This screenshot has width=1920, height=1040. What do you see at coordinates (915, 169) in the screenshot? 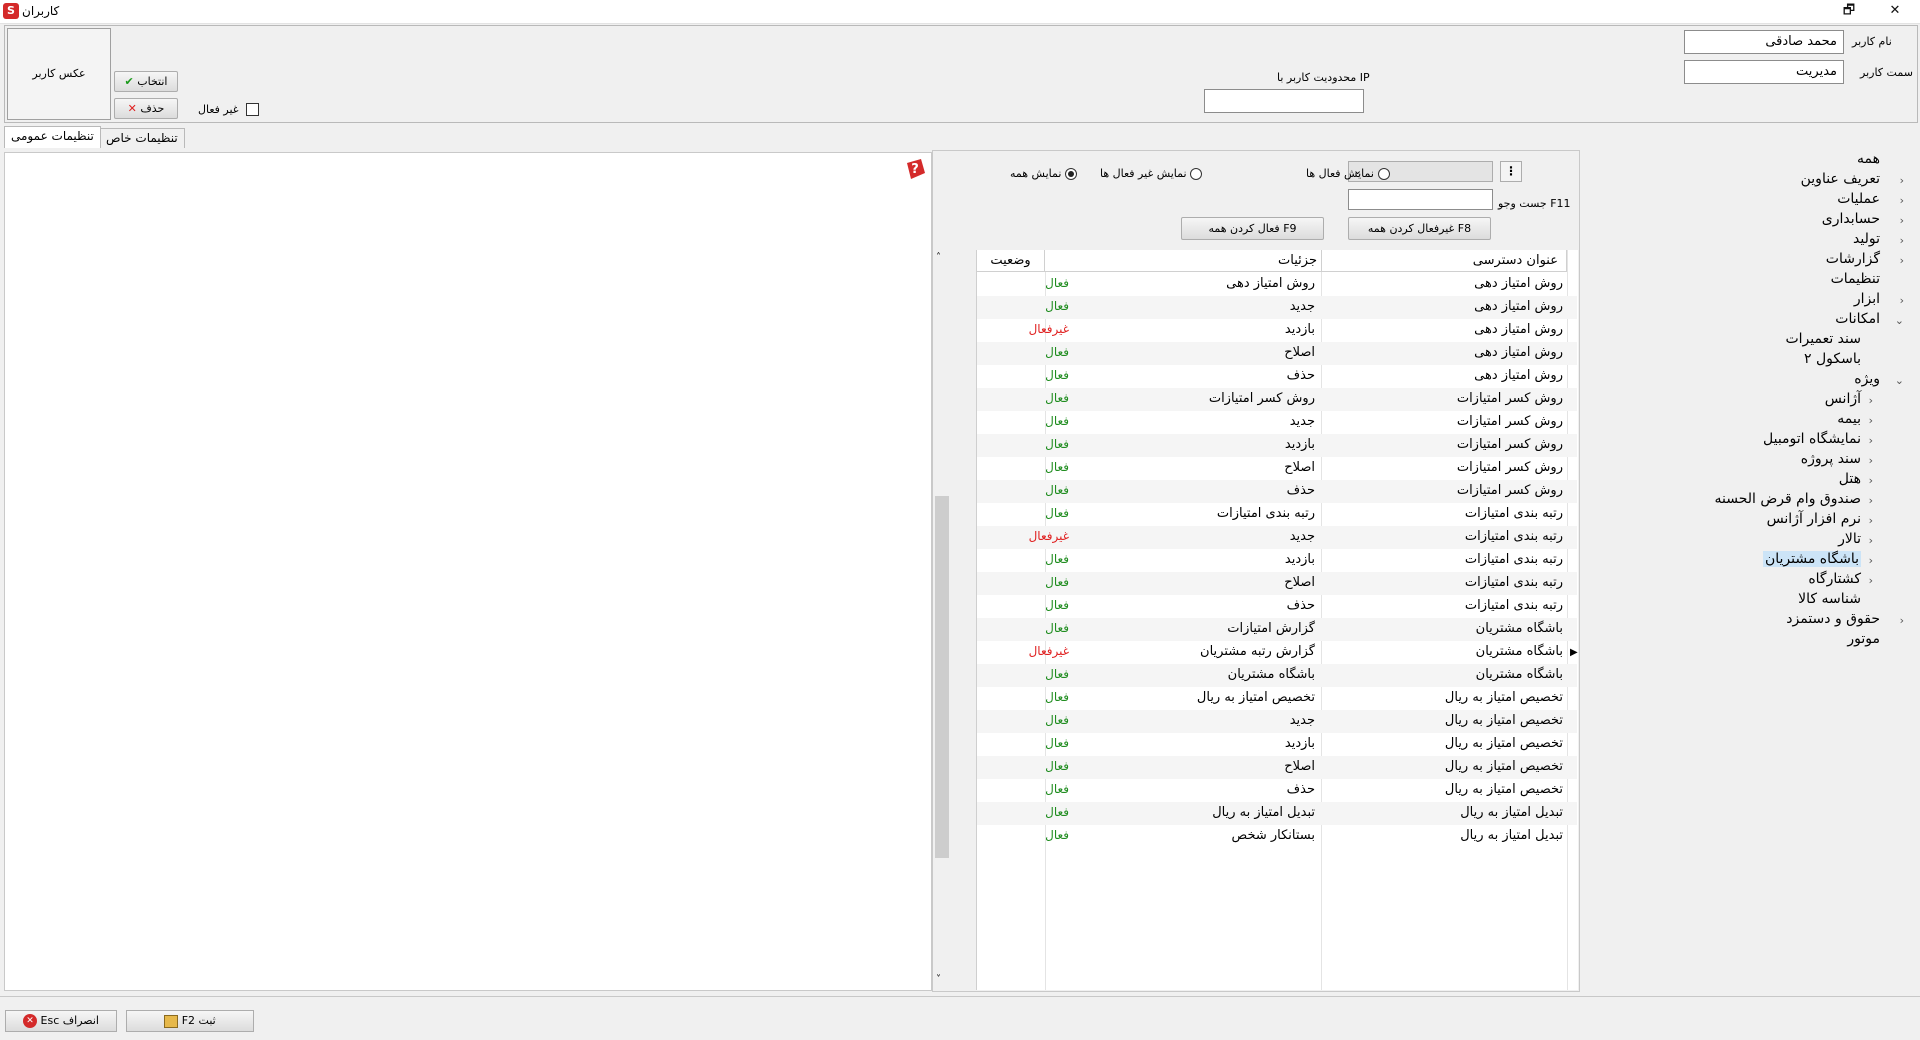
I see `help-icon: ?` at bounding box center [915, 169].